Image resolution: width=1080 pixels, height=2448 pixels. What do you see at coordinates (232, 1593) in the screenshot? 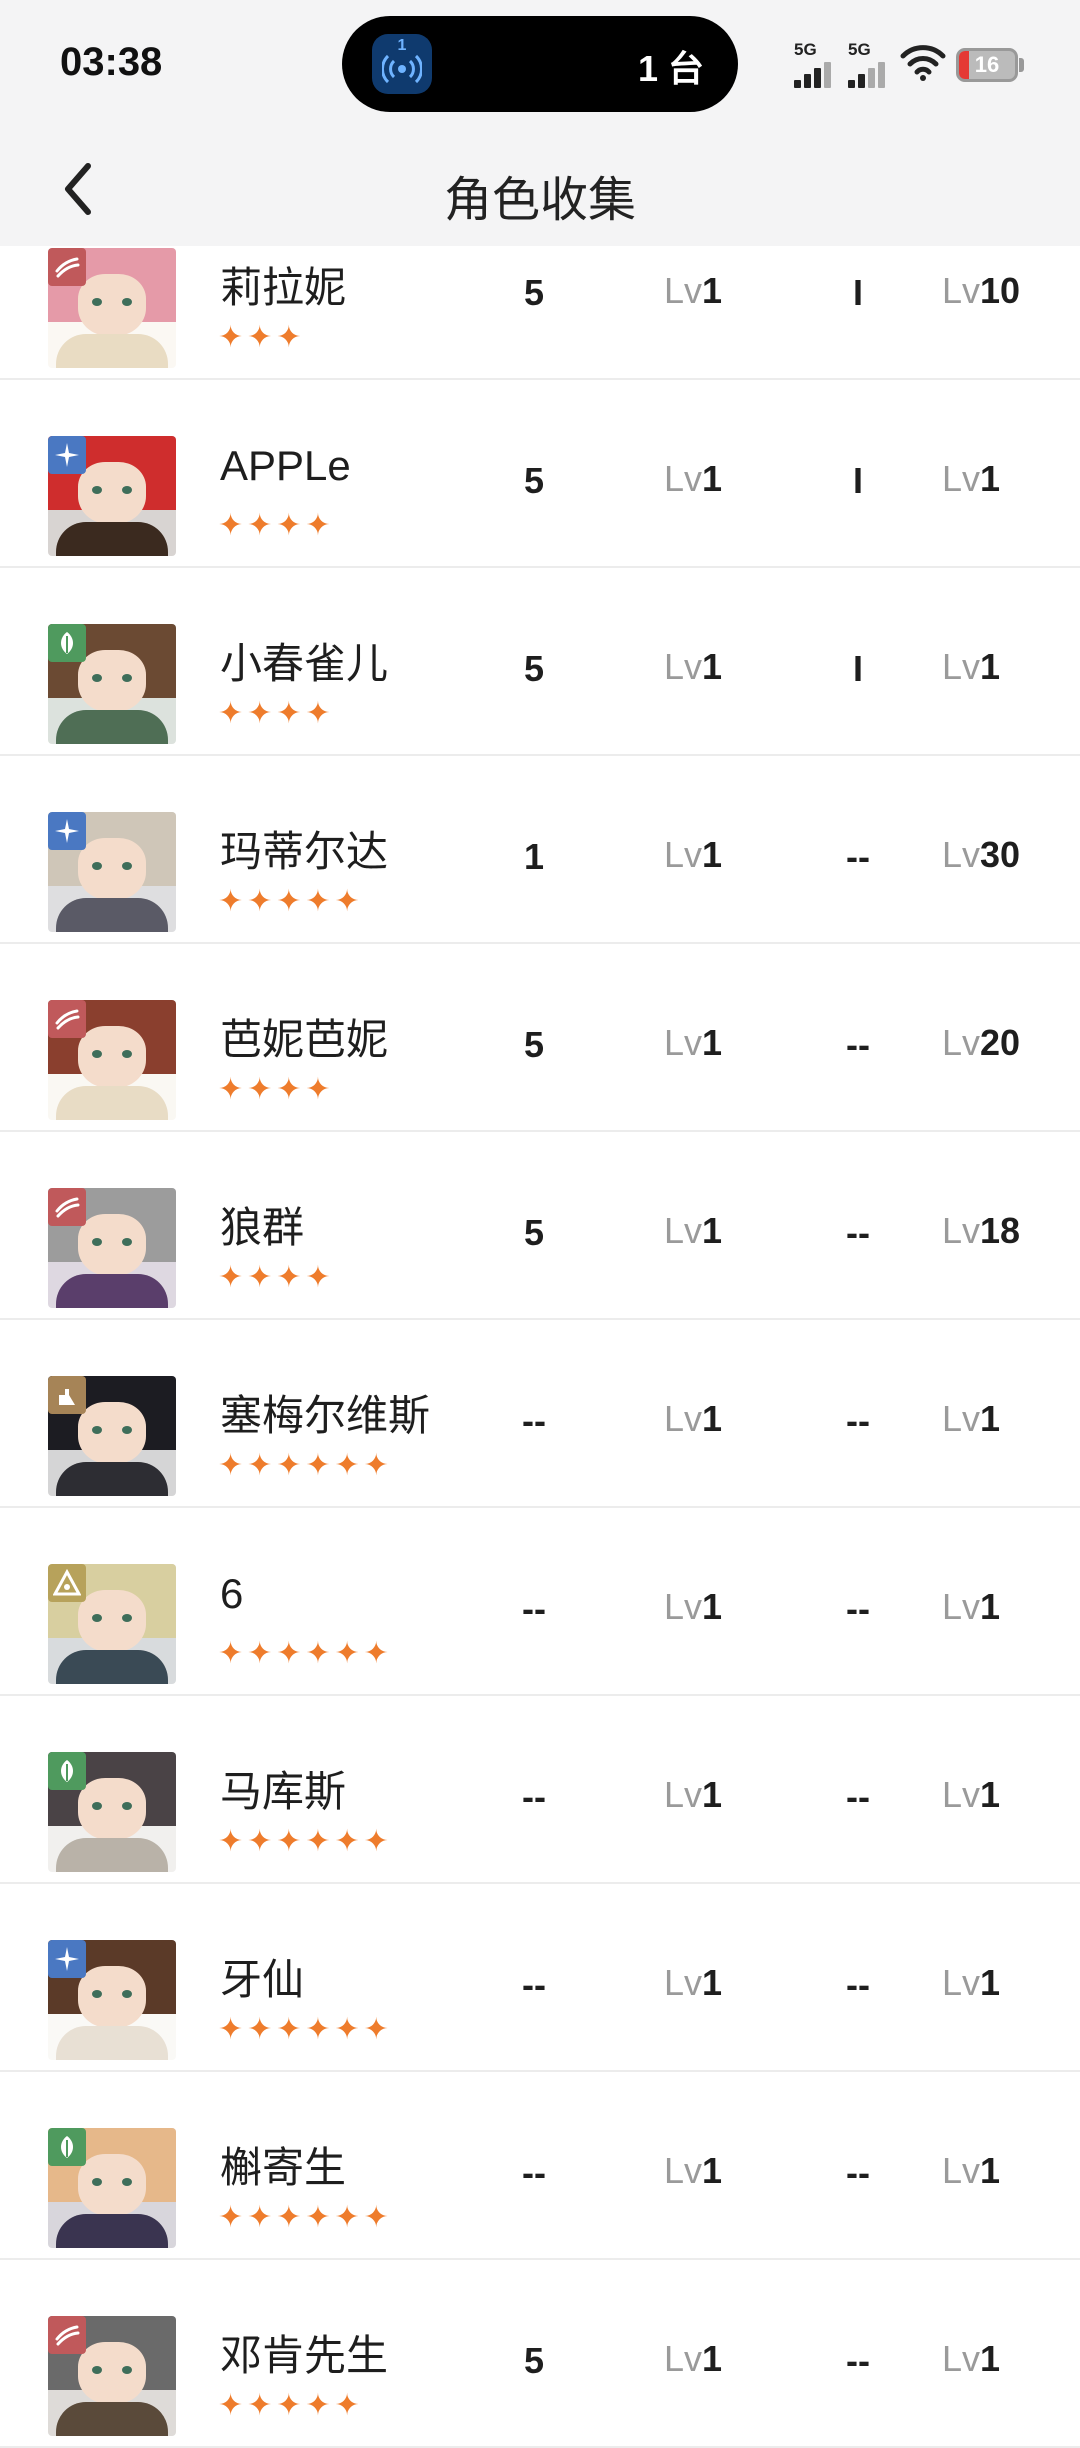
I see `character-name: 6` at bounding box center [232, 1593].